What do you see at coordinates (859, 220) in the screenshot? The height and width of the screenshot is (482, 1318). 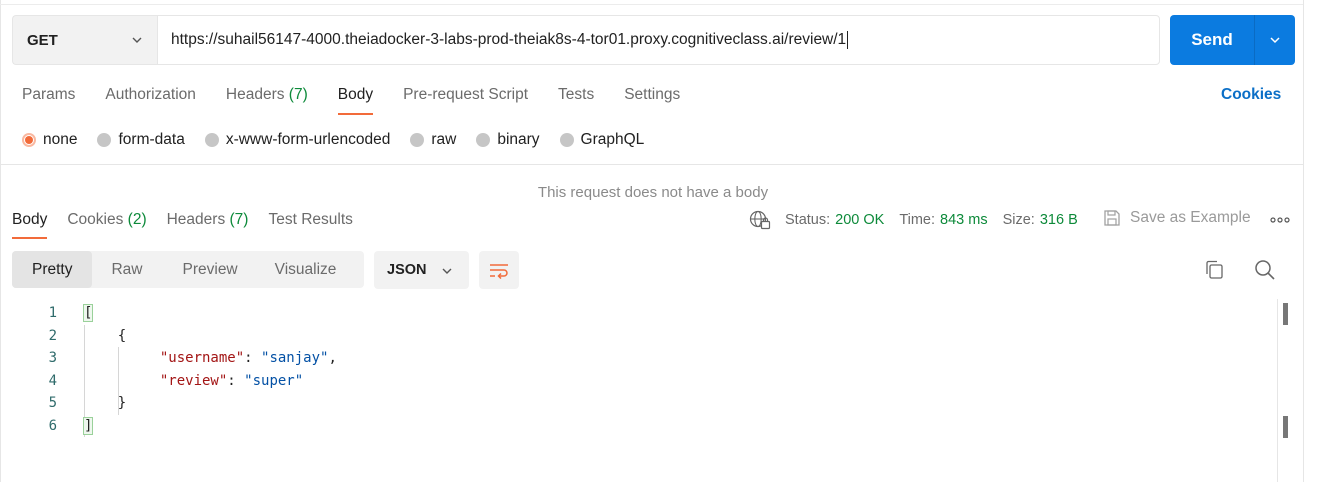 I see `status-value: 200 OK` at bounding box center [859, 220].